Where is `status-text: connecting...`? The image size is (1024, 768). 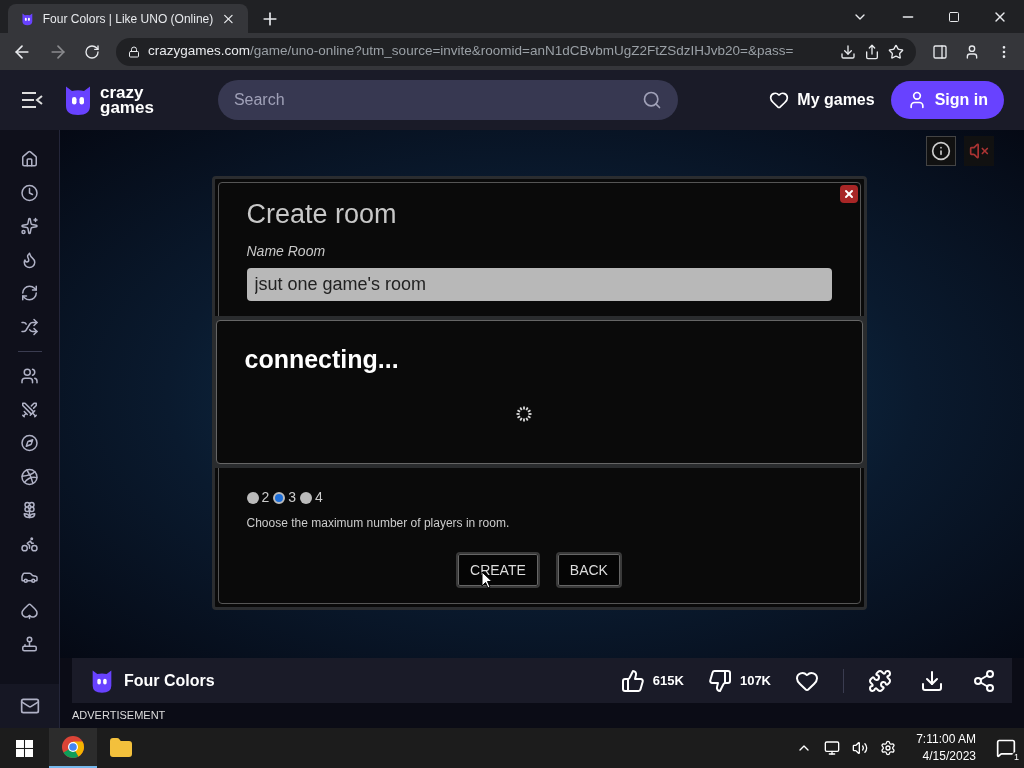
status-text: connecting... is located at coordinates (322, 359).